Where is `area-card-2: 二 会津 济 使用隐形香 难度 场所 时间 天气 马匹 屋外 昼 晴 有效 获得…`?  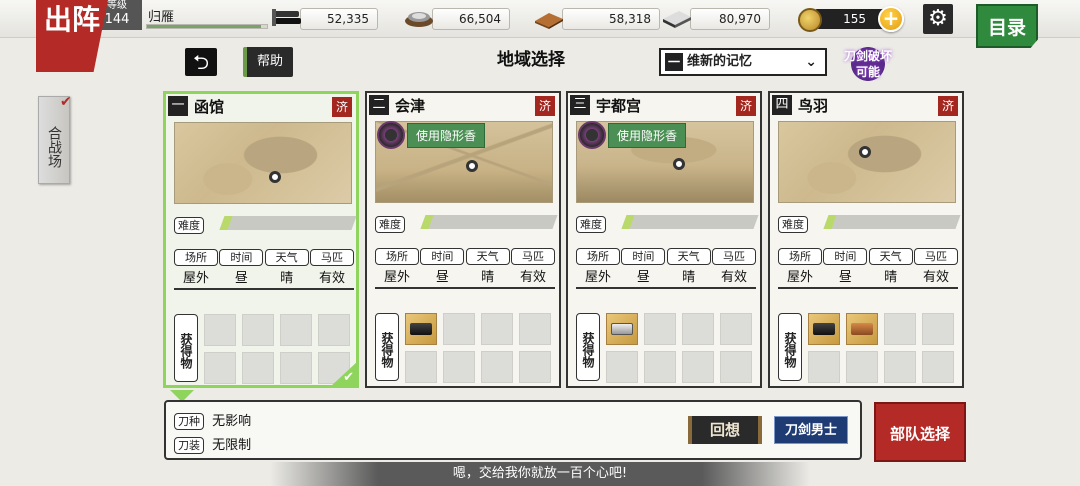 area-card-2: 二 会津 济 使用隐形香 难度 场所 时间 天气 马匹 屋外 昼 晴 有效 获得… is located at coordinates (463, 239).